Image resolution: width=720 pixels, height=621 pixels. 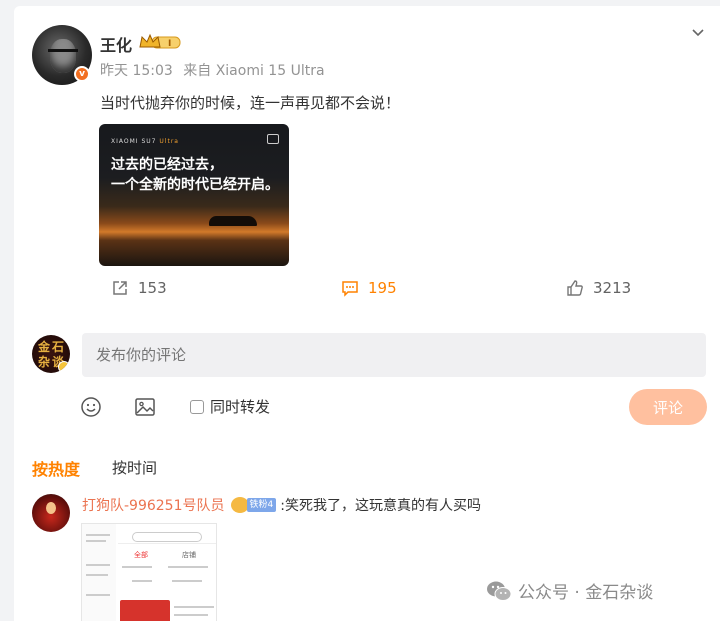 I want to click on post-text: 当时代抛弃你的时候，连一声再见都不会说！, so click(x=250, y=103).